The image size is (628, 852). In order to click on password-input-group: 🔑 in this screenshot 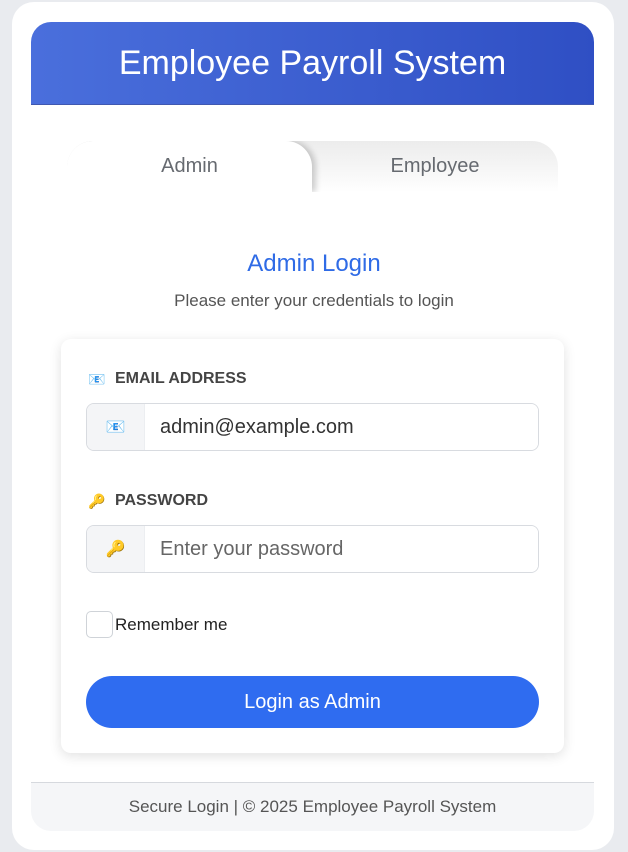, I will do `click(312, 549)`.